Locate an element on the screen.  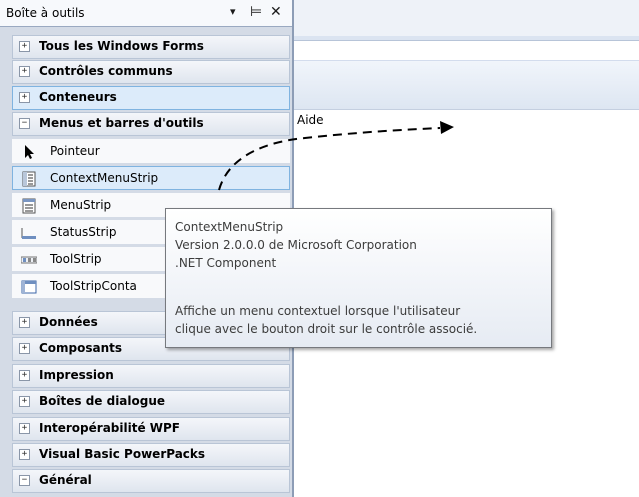
category-vb-powerpacks: + Visual Basic PowerPacks is located at coordinates (151, 455).